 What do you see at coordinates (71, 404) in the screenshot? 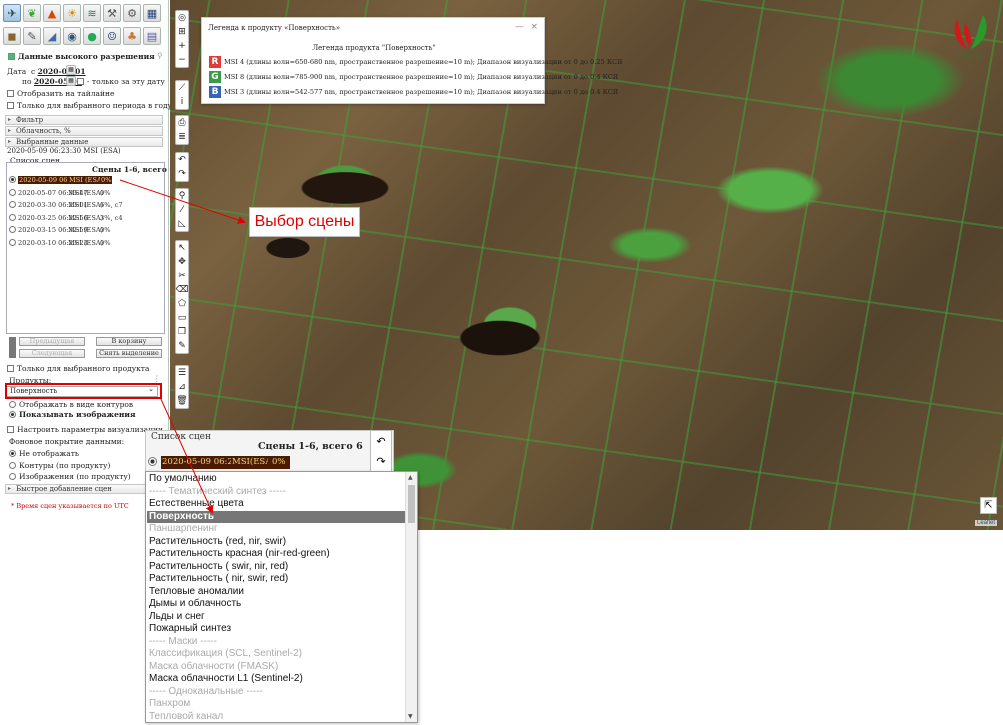
I see `show-contours-option: Отображать в виде контуров` at bounding box center [71, 404].